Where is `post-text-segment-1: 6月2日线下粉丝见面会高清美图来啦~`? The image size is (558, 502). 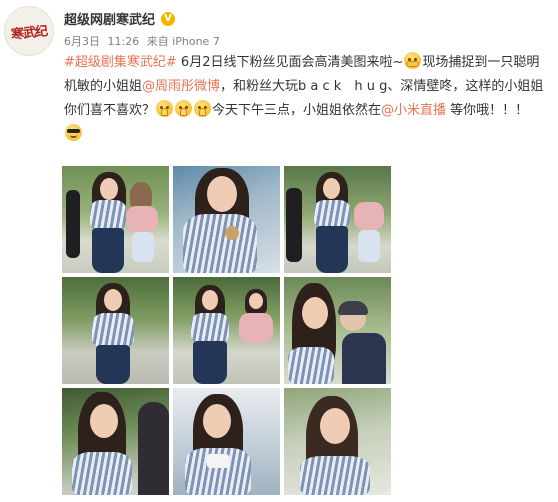
post-text-segment-1: 6月2日线下粉丝见面会高清美图来啦~ is located at coordinates (290, 62).